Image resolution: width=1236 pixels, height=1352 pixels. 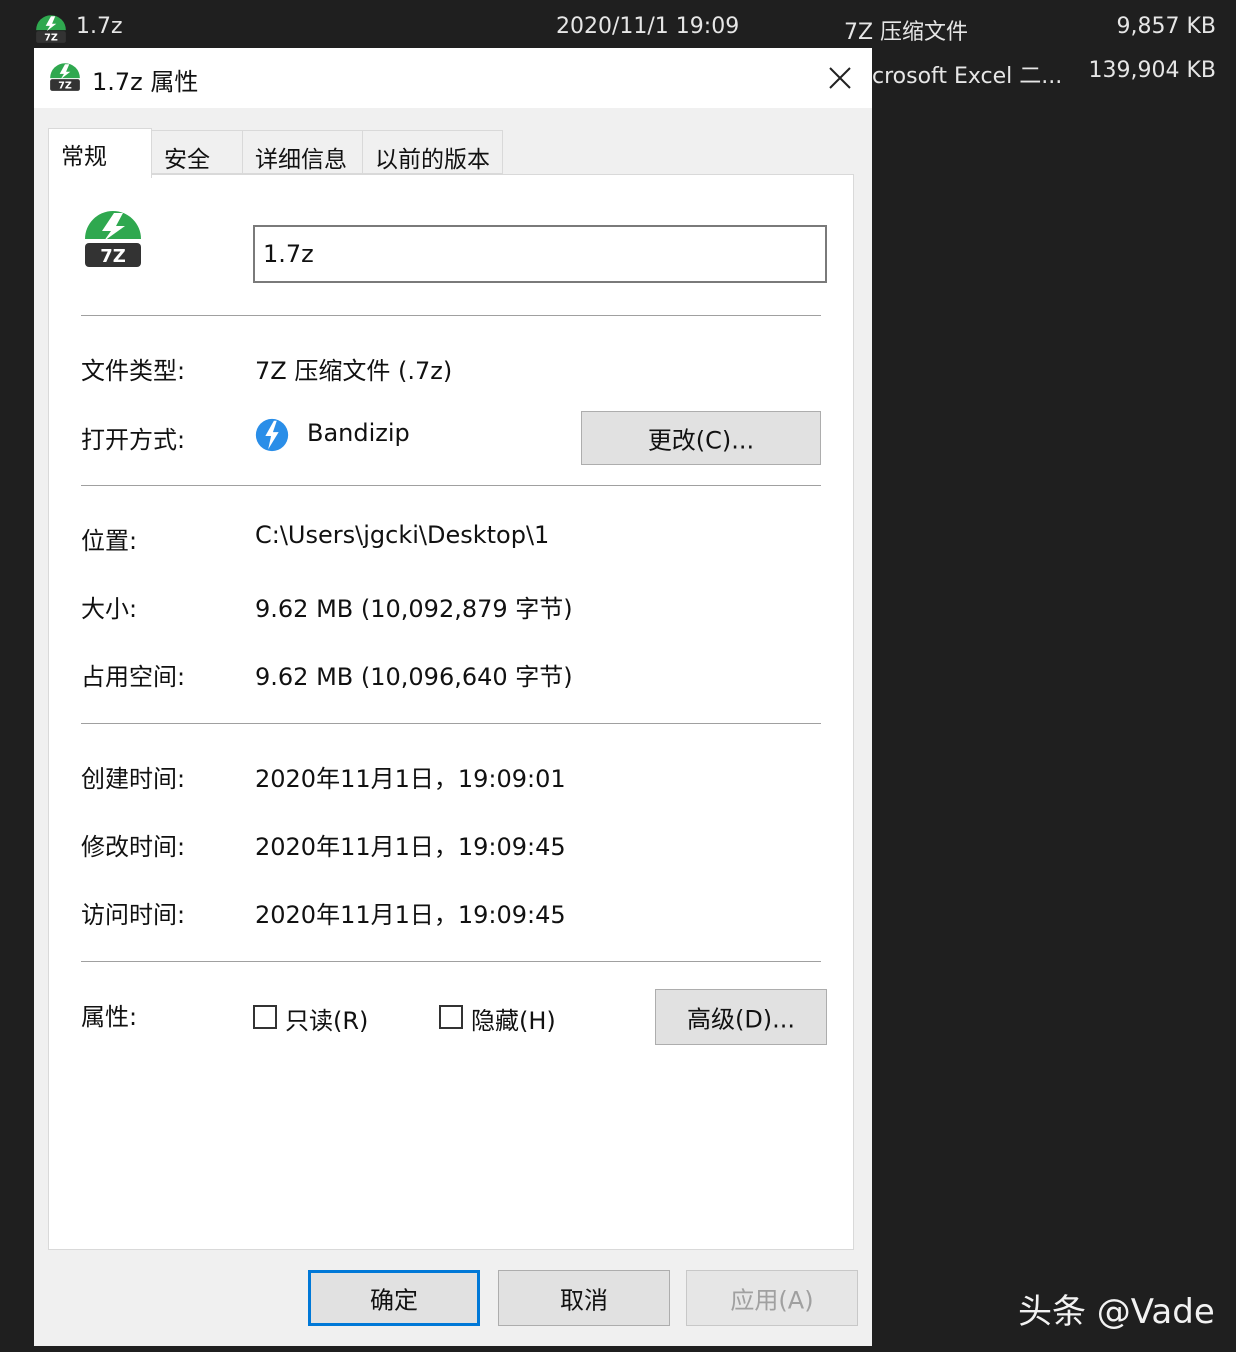 I want to click on ok-button-label: 确定, so click(x=394, y=1300).